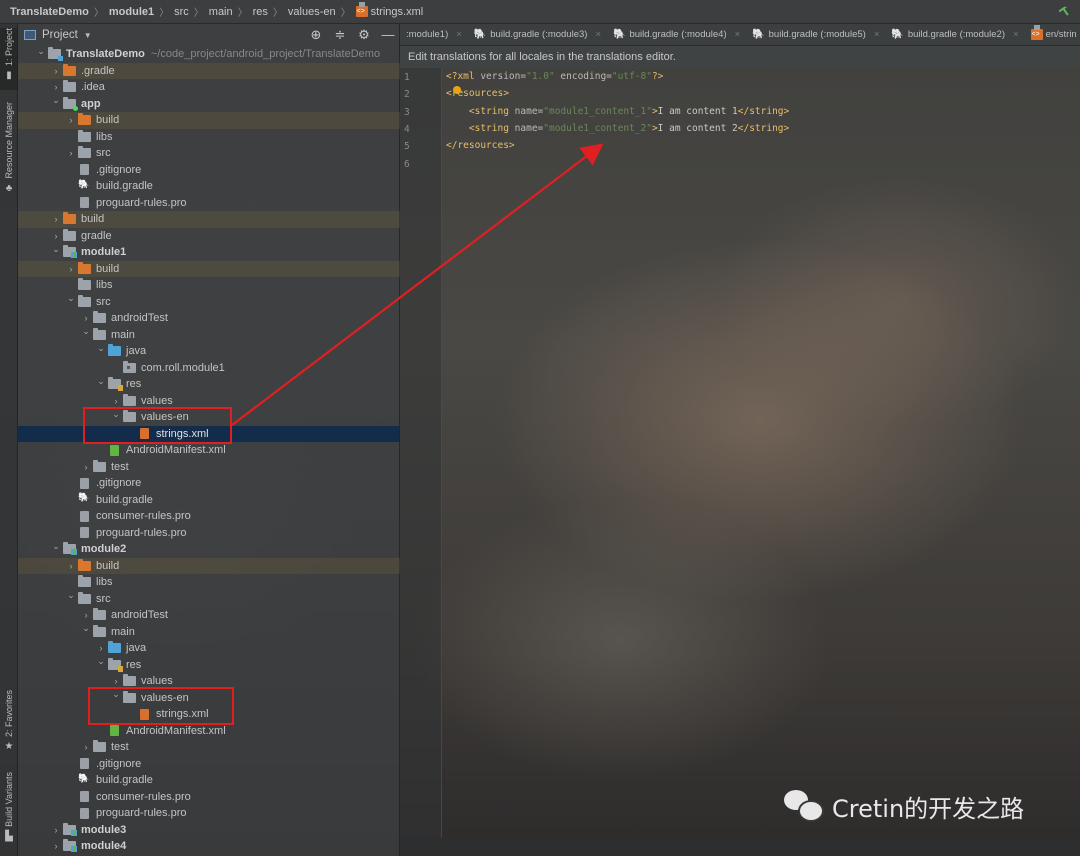 The image size is (1080, 856). Describe the element at coordinates (9, 726) in the screenshot. I see `tab-favorites: 2: Favorites ★` at that location.